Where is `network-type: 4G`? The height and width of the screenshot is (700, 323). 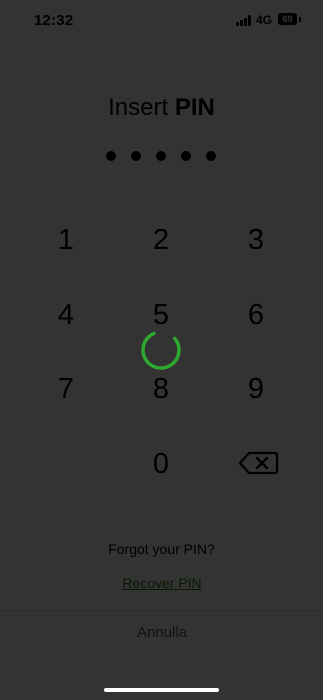
network-type: 4G is located at coordinates (264, 20).